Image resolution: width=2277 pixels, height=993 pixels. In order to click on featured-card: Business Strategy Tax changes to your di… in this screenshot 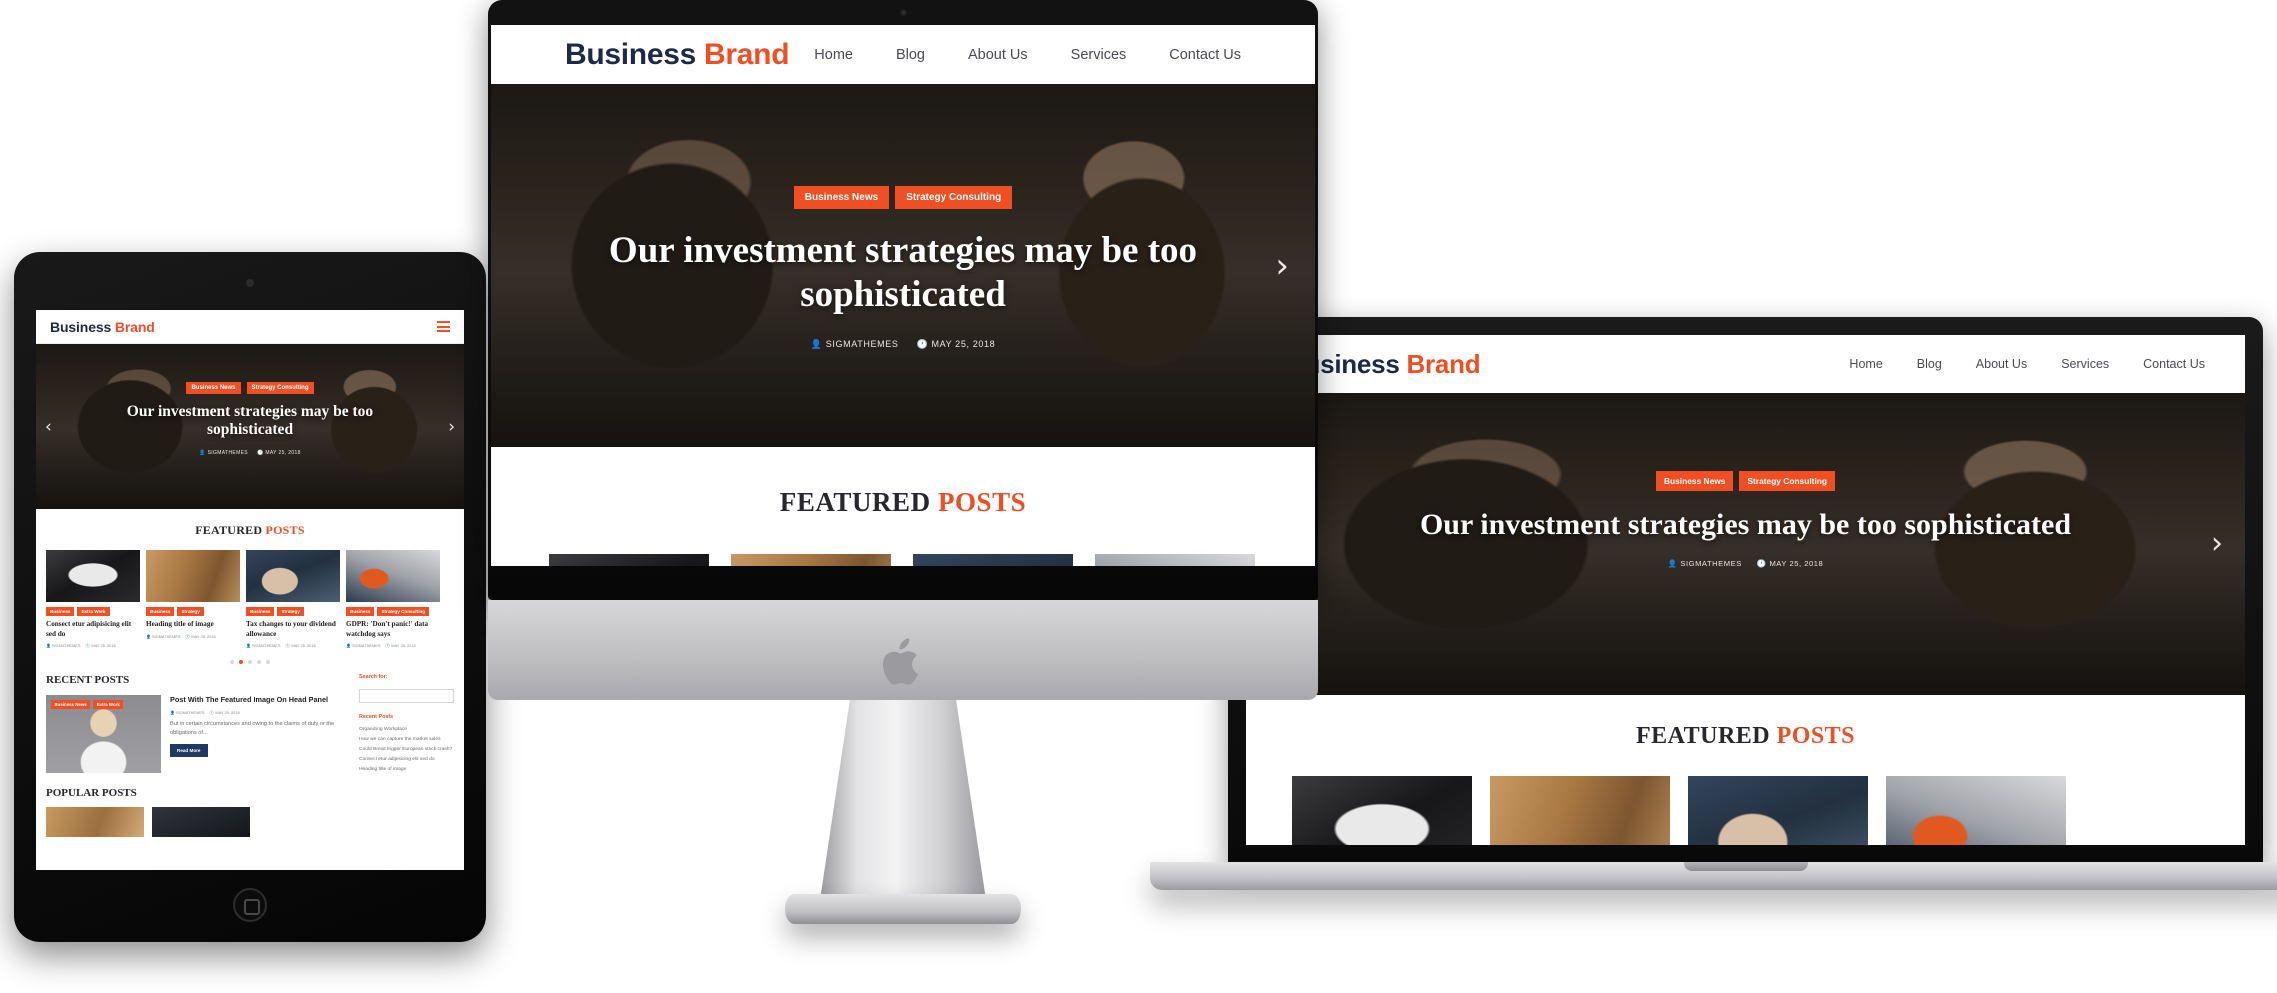, I will do `click(293, 599)`.